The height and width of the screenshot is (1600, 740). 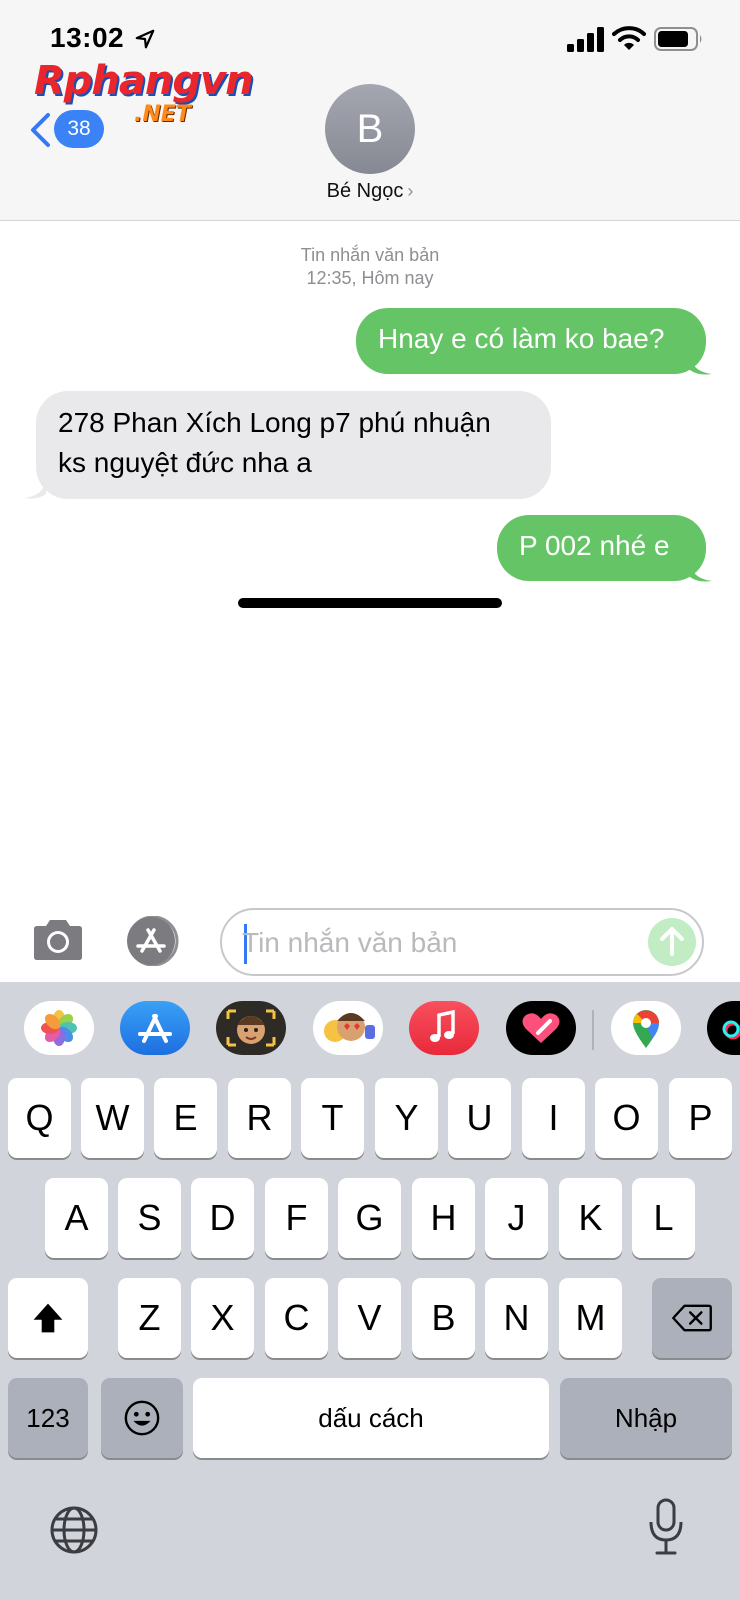 I want to click on music-icon, so click(x=444, y=1028).